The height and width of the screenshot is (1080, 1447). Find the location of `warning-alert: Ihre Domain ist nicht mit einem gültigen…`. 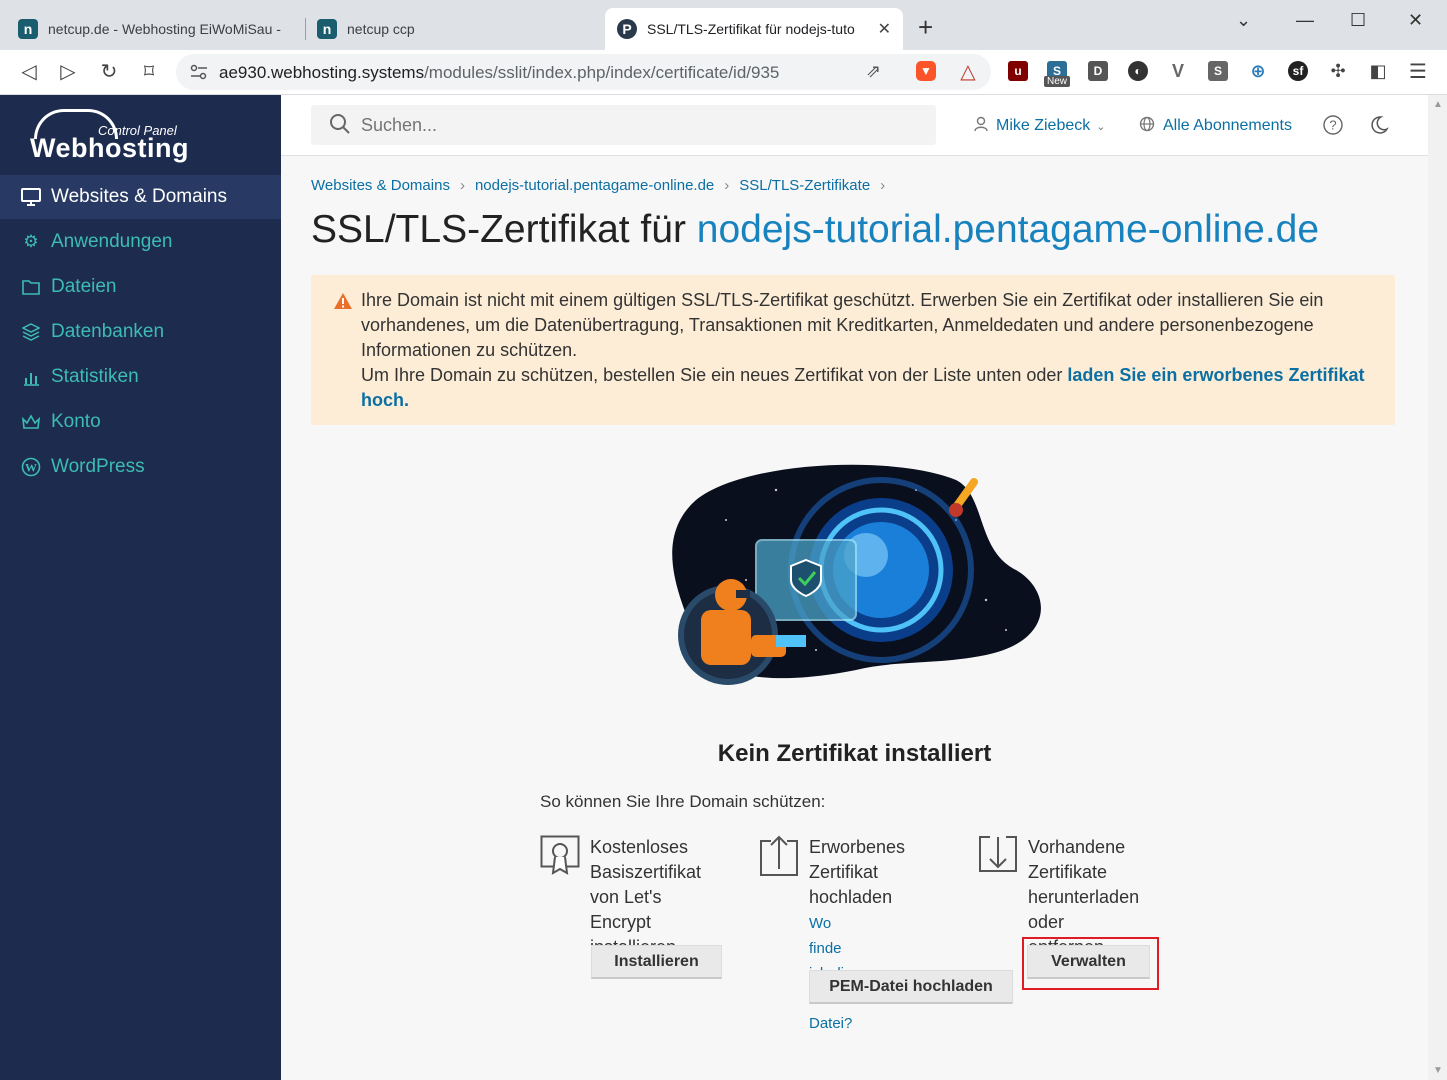

warning-alert: Ihre Domain ist nicht mit einem gültigen… is located at coordinates (853, 350).